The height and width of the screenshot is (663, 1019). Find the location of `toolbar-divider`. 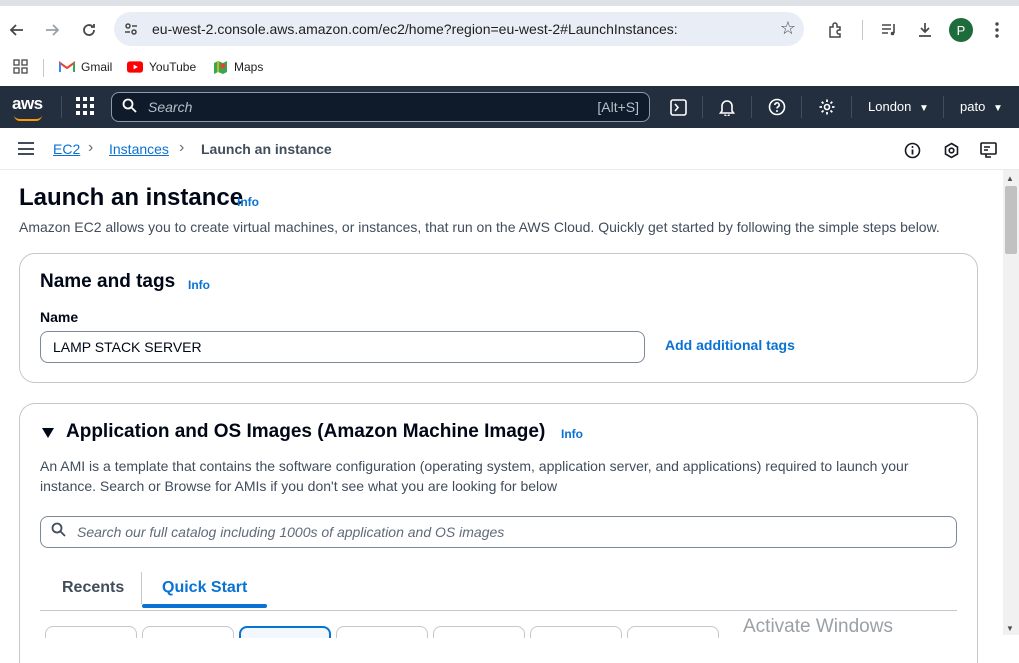

toolbar-divider is located at coordinates (862, 30).